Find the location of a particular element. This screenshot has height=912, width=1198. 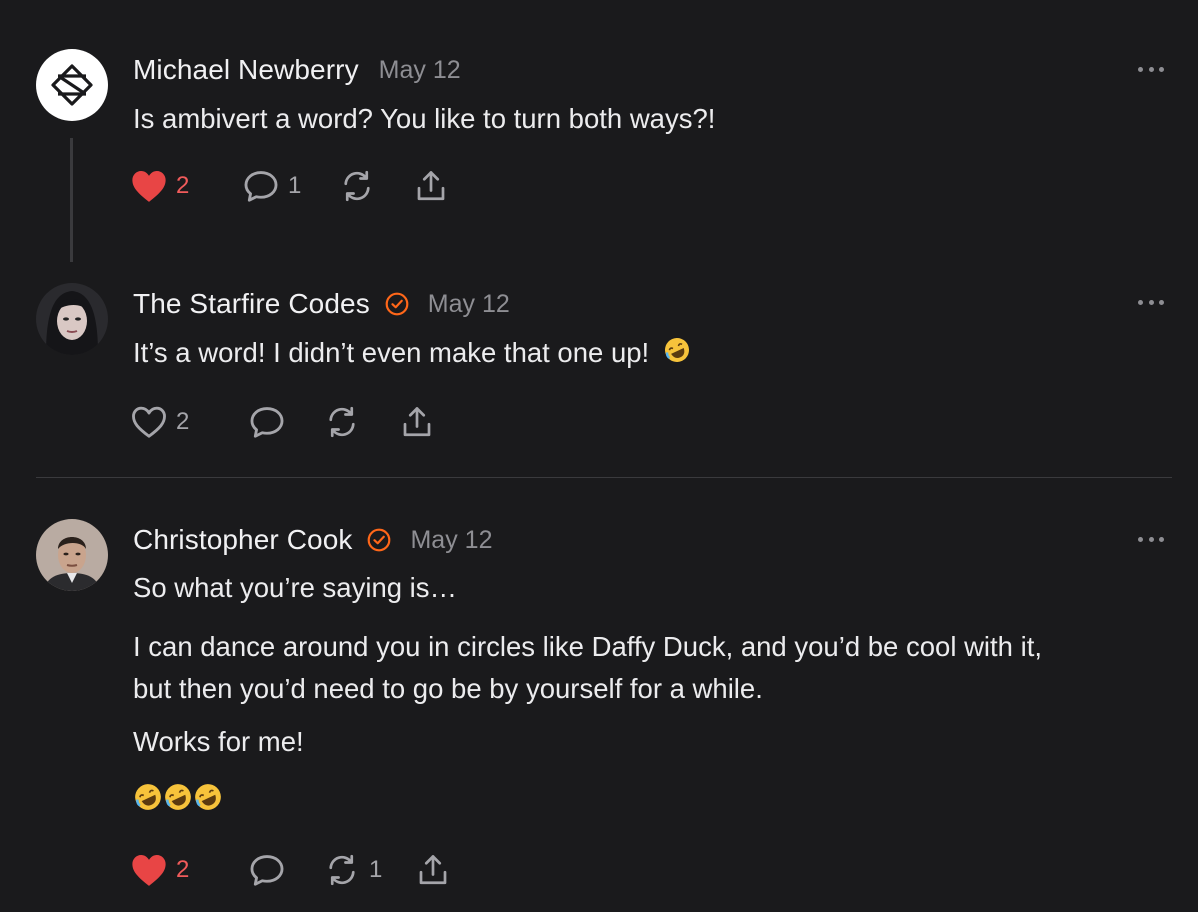

divider is located at coordinates (604, 477).